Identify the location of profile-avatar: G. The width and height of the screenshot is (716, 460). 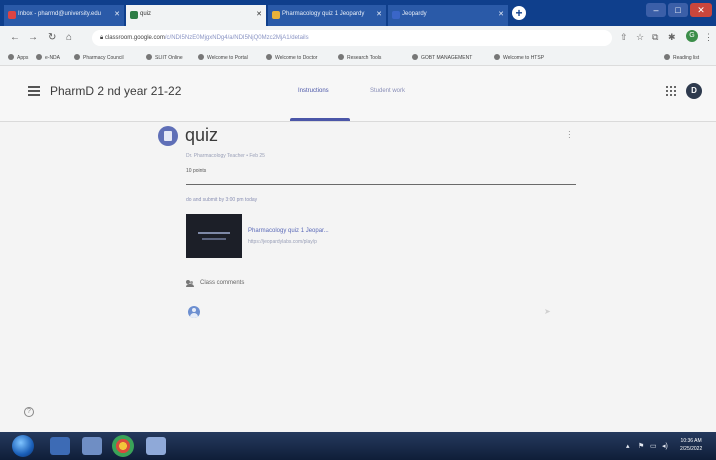
(692, 36).